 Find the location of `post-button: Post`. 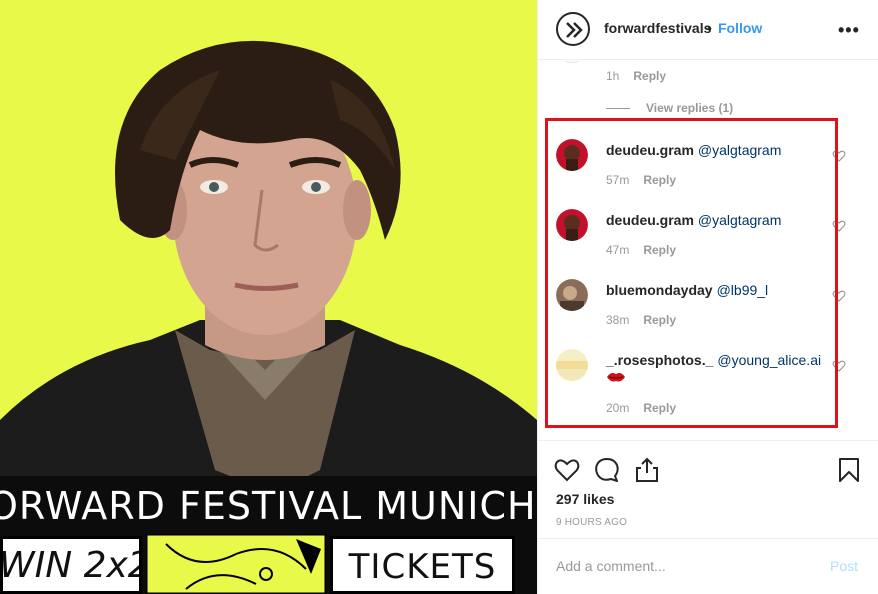

post-button: Post is located at coordinates (844, 566).